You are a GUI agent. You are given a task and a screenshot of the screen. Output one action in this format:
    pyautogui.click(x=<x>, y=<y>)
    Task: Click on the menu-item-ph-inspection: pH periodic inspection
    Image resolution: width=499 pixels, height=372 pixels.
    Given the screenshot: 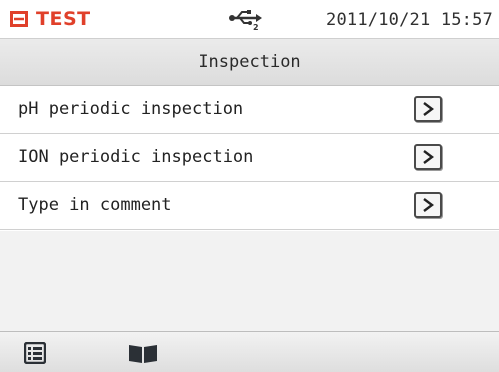 What is the action you would take?
    pyautogui.click(x=249, y=110)
    